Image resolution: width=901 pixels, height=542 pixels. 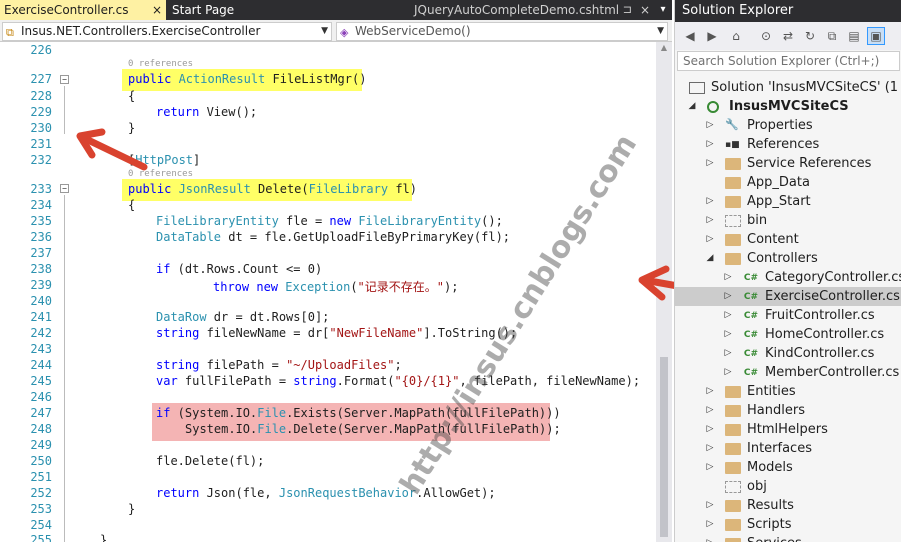 What do you see at coordinates (788, 505) in the screenshot?
I see `tree-node-results: ▷ Results` at bounding box center [788, 505].